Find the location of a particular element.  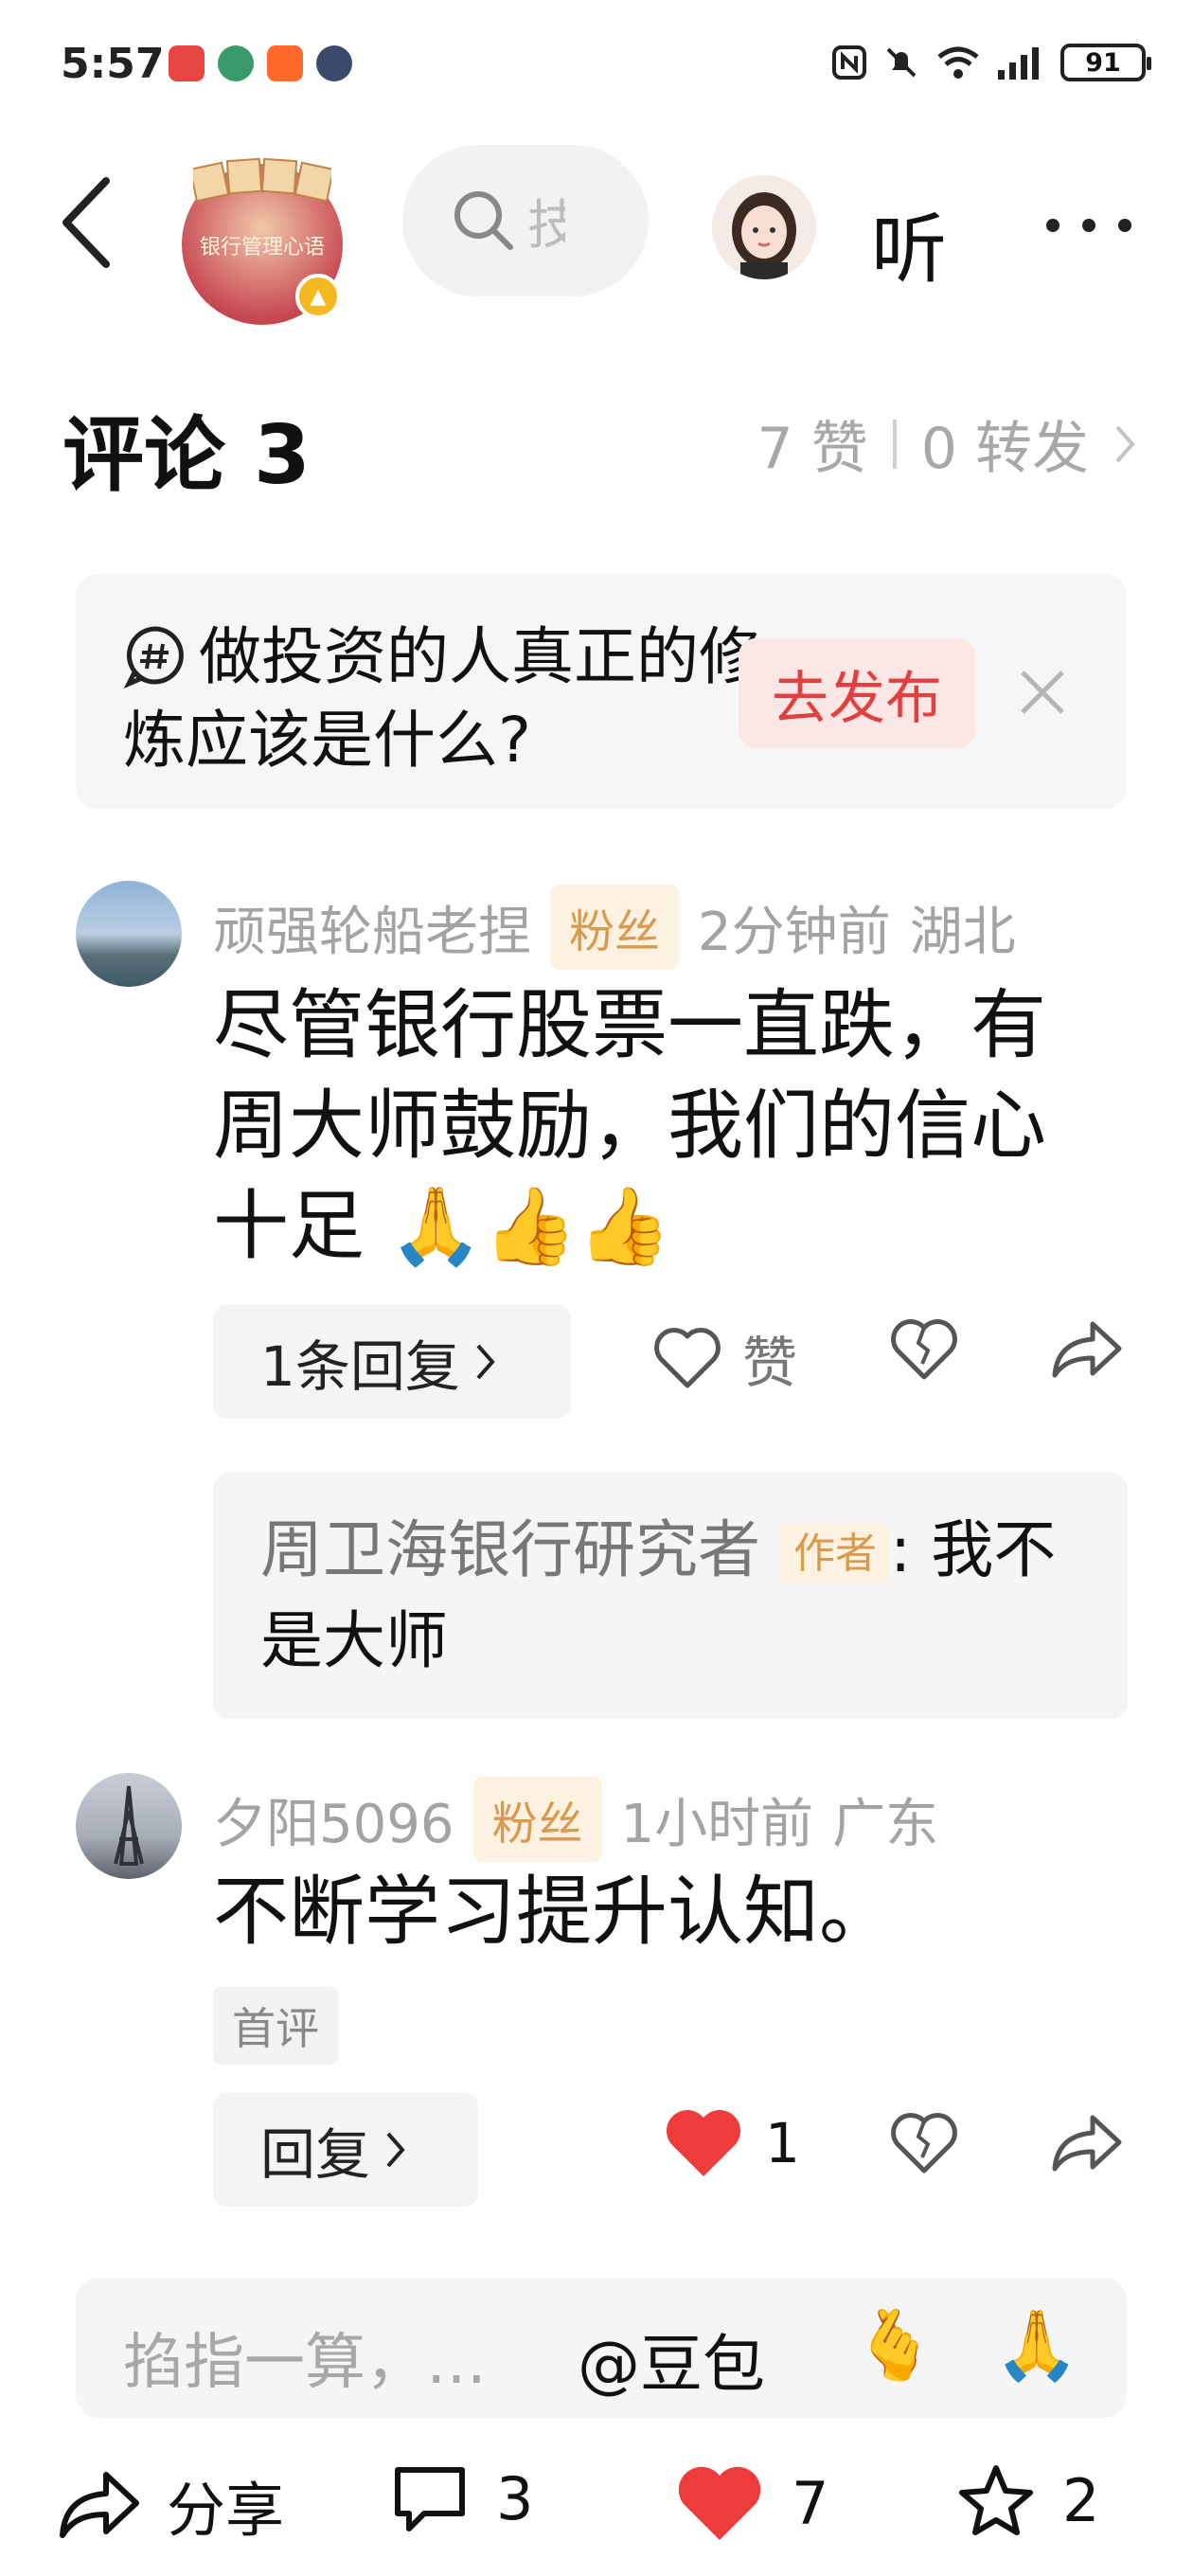

battery-indicator: 91 is located at coordinates (1105, 62).